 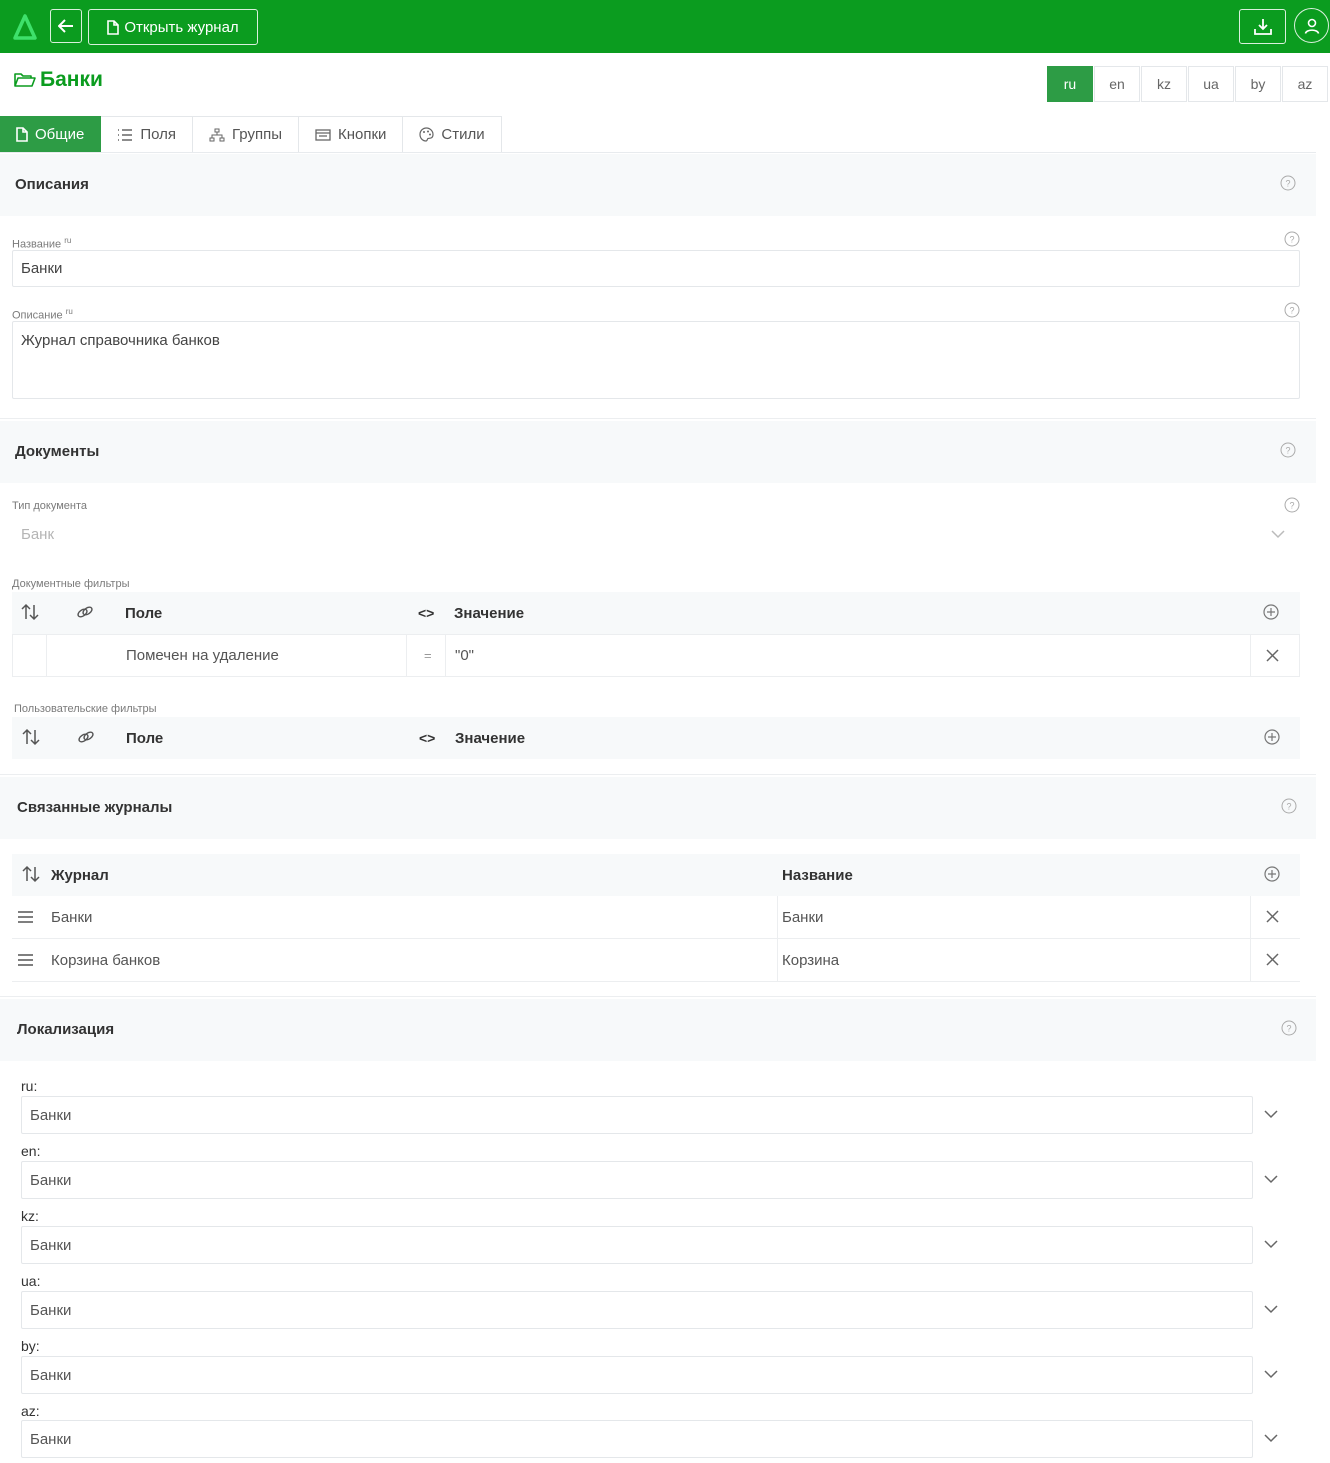 I want to click on list-icon, so click(x=125, y=134).